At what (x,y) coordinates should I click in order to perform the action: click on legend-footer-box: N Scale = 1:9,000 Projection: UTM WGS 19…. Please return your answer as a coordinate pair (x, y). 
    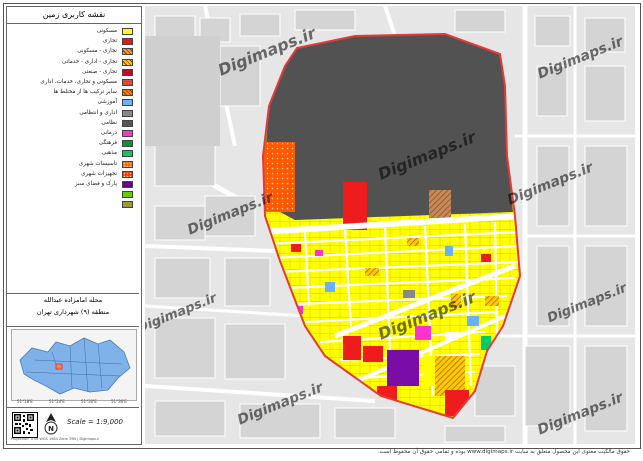
    Looking at the image, I should click on (73, 425).